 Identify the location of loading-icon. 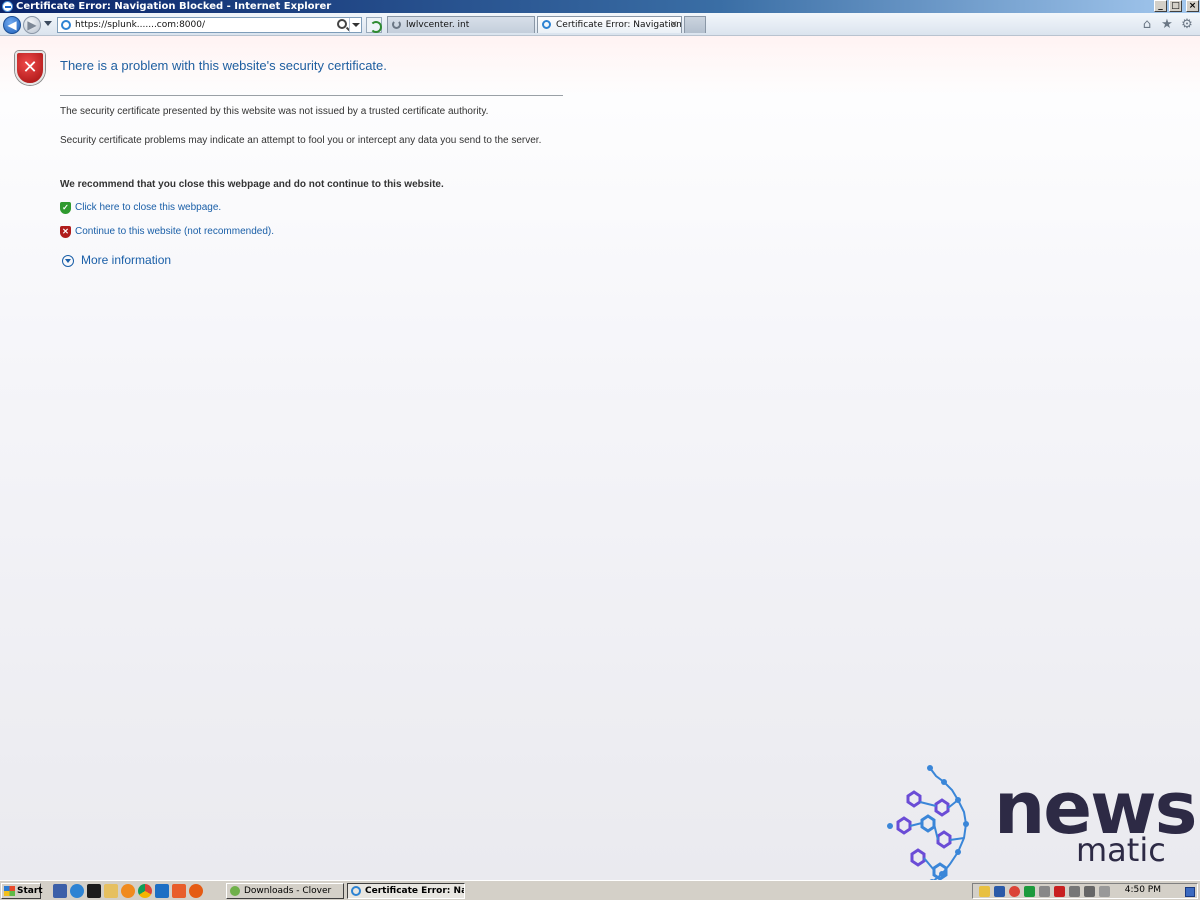
(396, 24).